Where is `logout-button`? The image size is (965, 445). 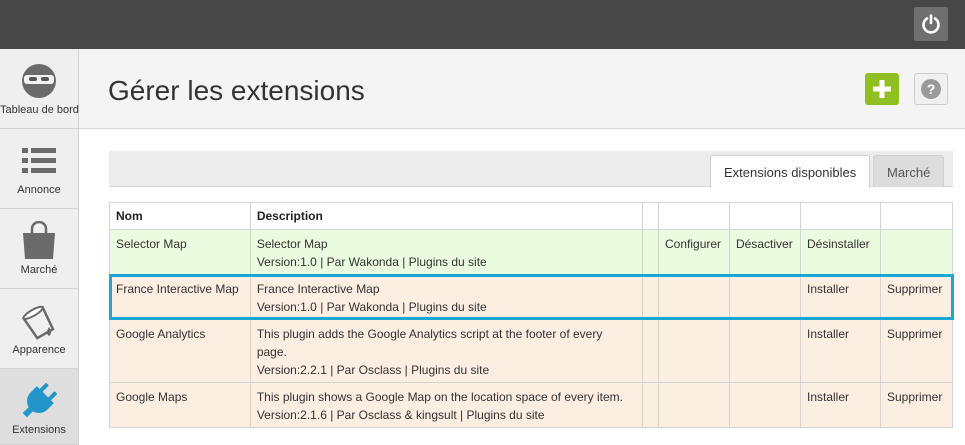
logout-button is located at coordinates (931, 24).